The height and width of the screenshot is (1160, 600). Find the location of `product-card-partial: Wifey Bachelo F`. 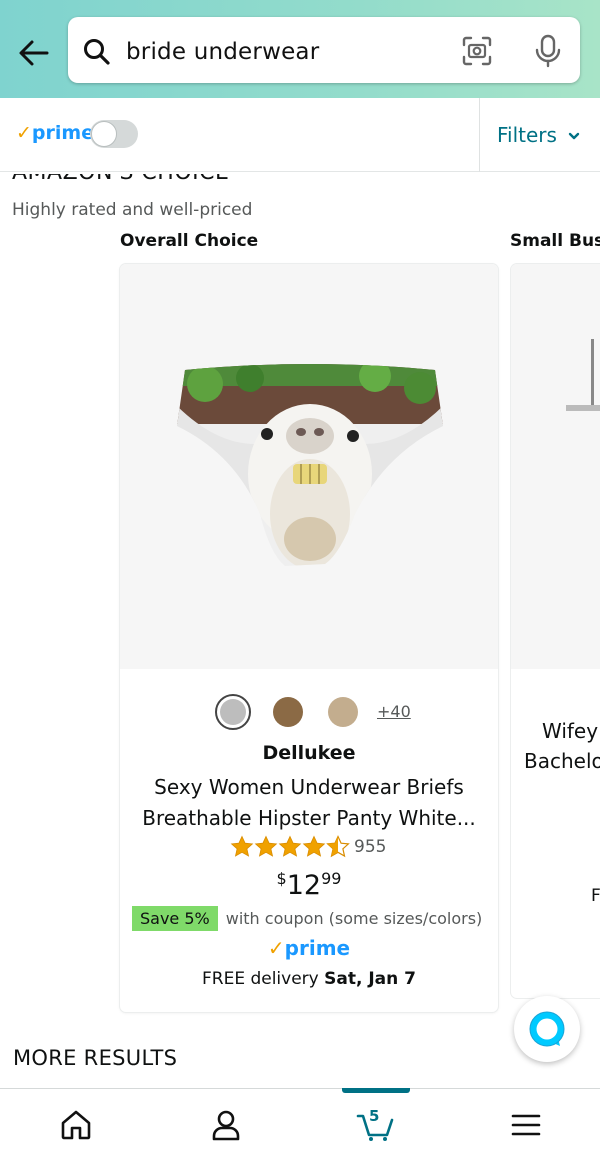

product-card-partial: Wifey Bachelo F is located at coordinates (555, 631).